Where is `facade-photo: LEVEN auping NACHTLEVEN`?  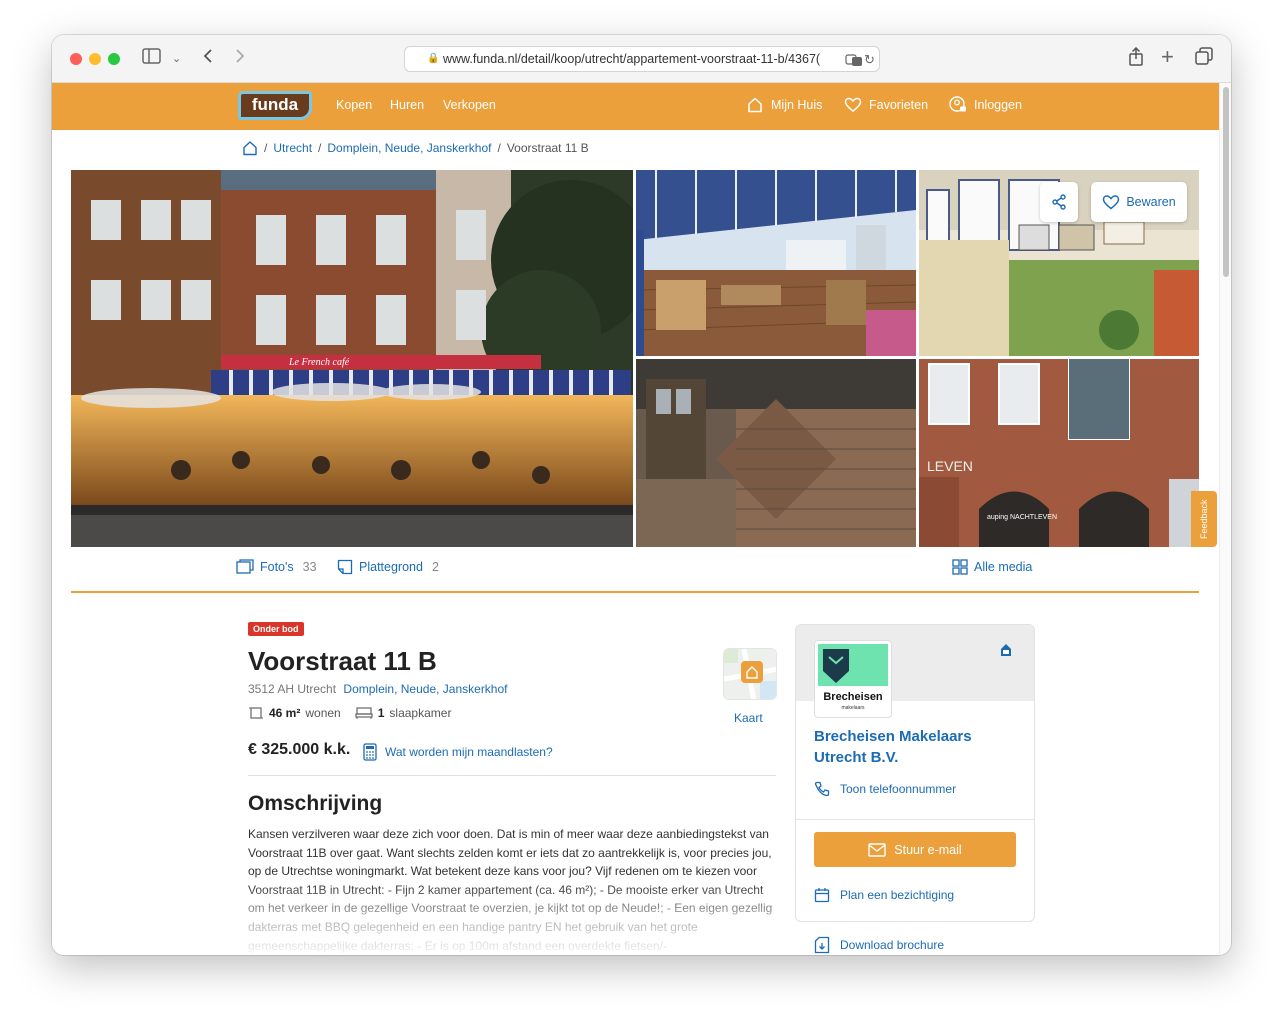
facade-photo: LEVEN auping NACHTLEVEN is located at coordinates (1059, 453).